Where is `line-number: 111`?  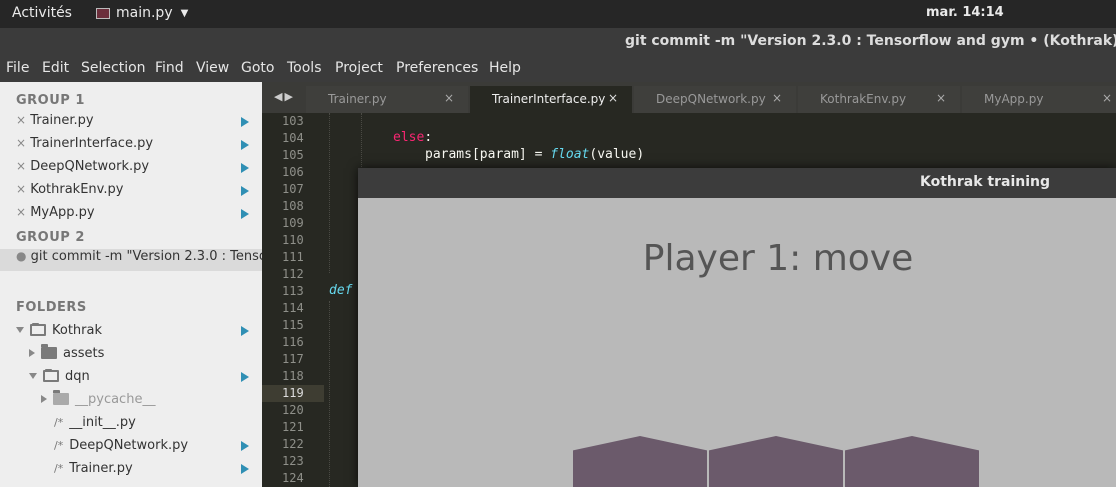 line-number: 111 is located at coordinates (293, 257).